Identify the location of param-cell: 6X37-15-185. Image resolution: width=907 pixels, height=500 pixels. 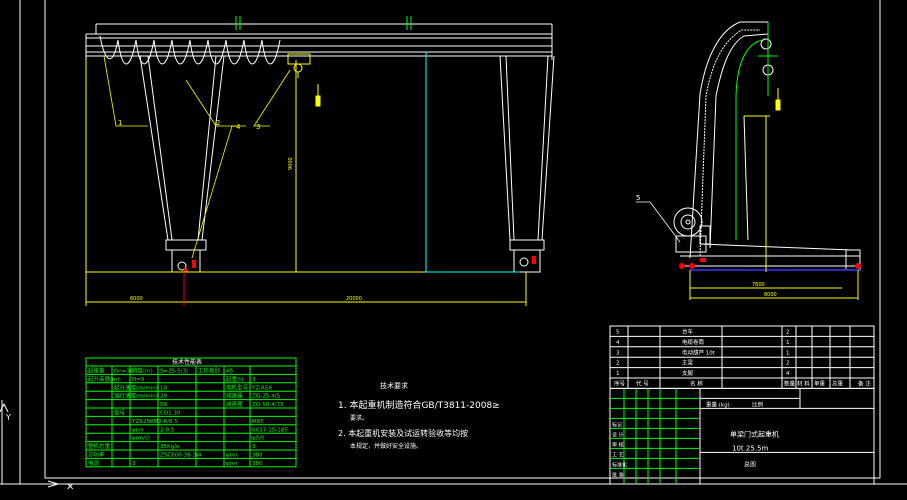
(270, 430).